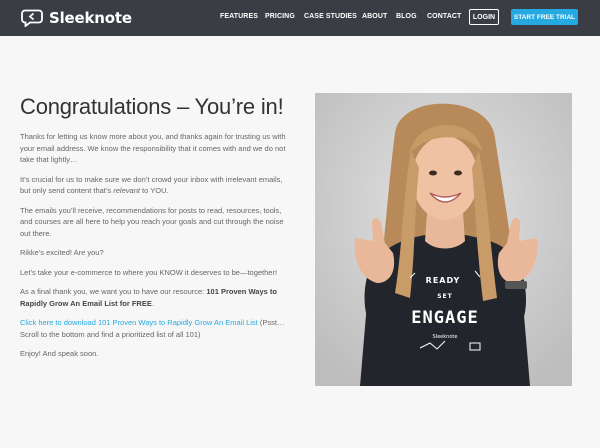  I want to click on nav-item-features: FEATURES, so click(239, 16).